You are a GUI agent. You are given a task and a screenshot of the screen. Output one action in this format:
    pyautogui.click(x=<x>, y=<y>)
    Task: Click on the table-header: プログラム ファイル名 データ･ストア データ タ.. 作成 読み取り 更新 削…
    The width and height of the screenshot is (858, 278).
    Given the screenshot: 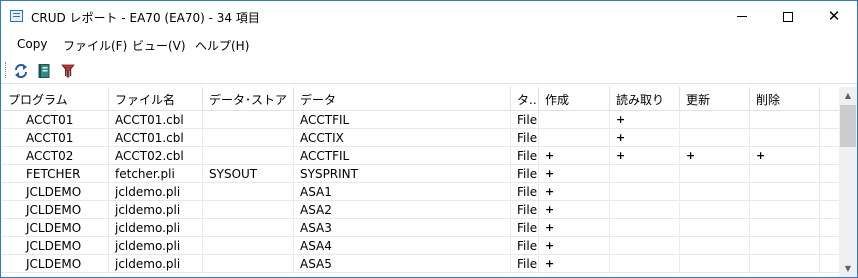 What is the action you would take?
    pyautogui.click(x=420, y=99)
    